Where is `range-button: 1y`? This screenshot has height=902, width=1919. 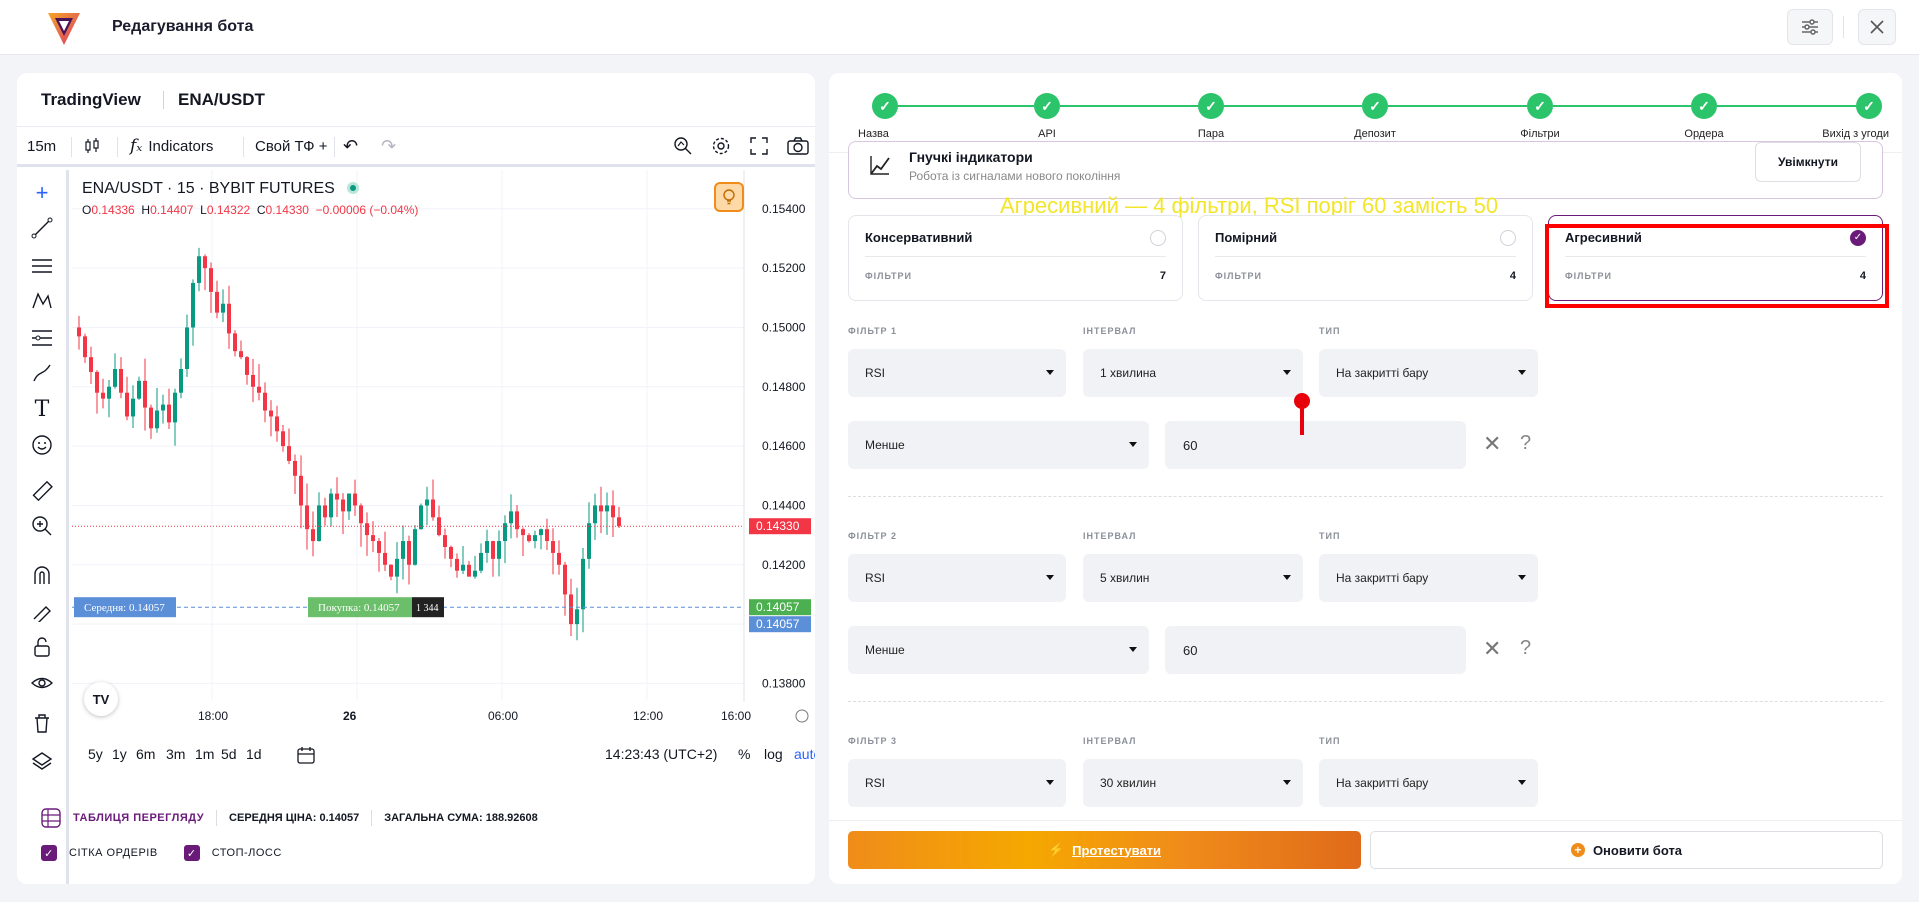 range-button: 1y is located at coordinates (119, 754).